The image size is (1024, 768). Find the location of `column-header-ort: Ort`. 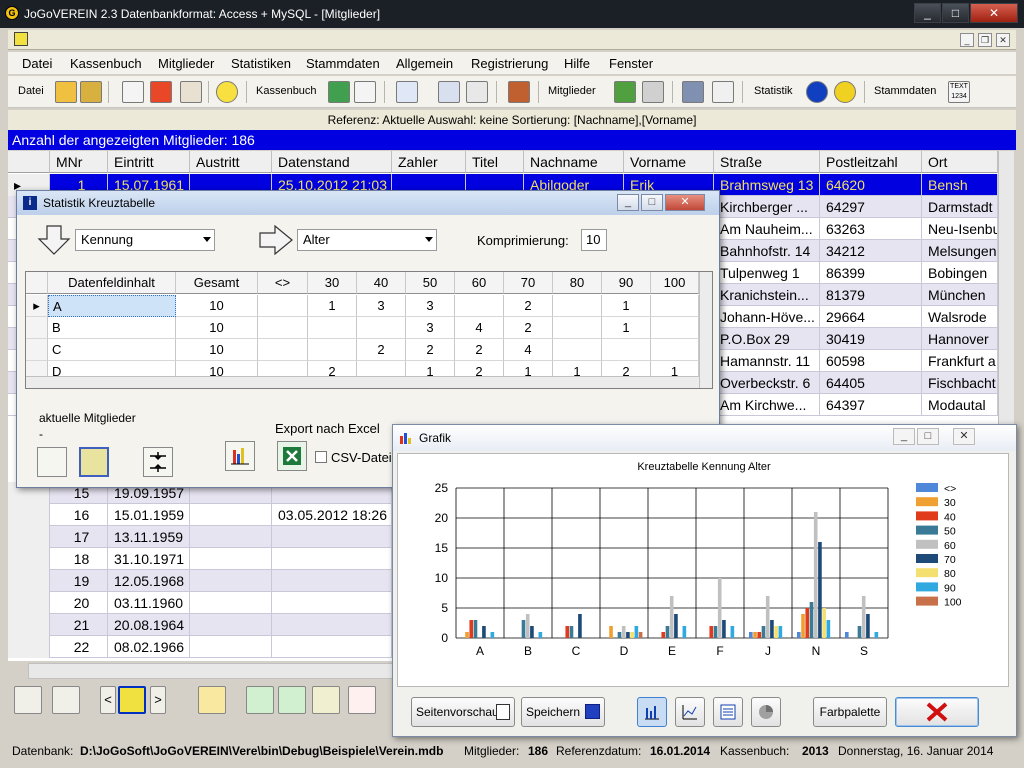

column-header-ort: Ort is located at coordinates (960, 162).